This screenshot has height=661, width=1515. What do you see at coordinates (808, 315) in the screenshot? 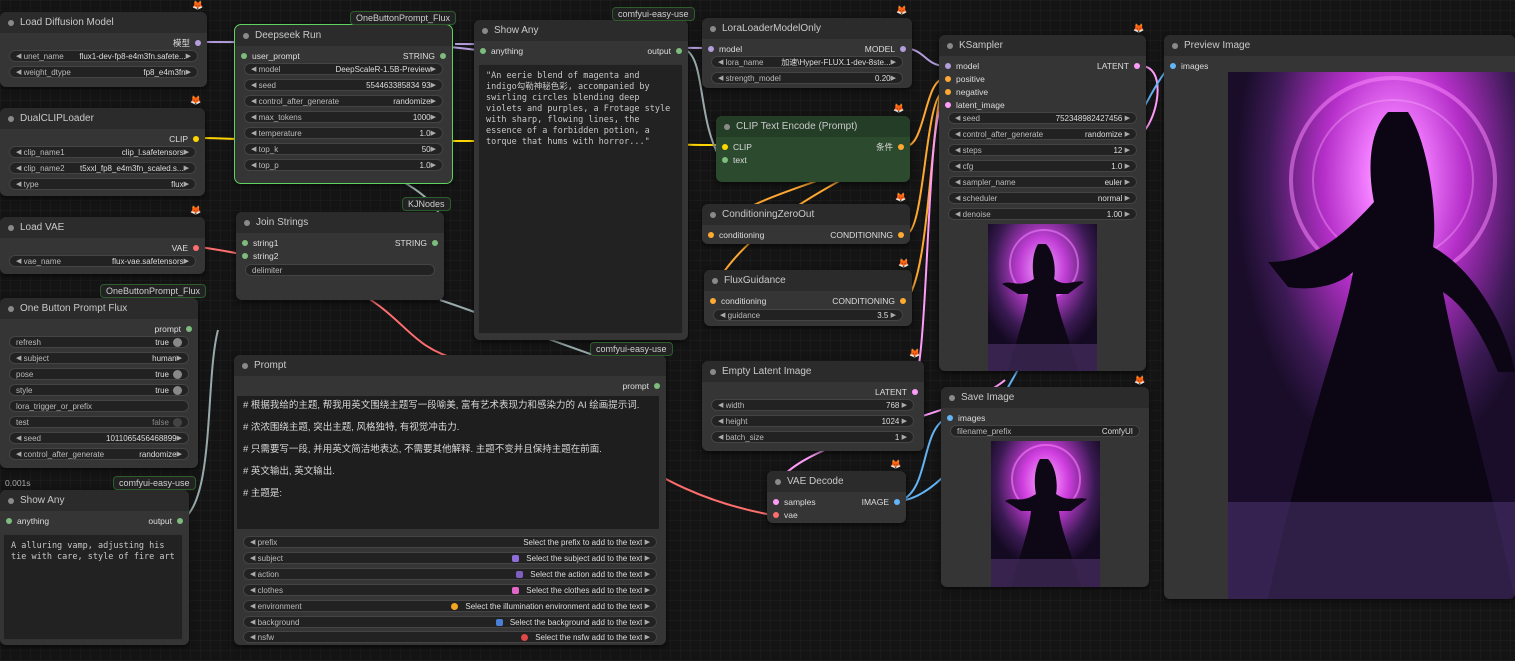
I see `number-guidance: ◀ guidance 3.5 ▶` at bounding box center [808, 315].